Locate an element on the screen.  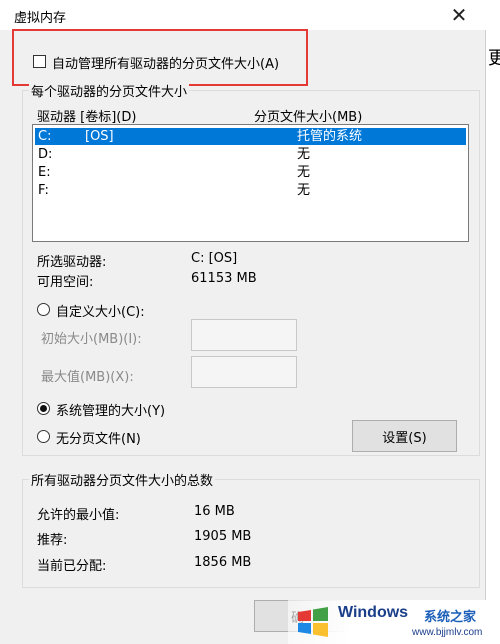
initial-size-input is located at coordinates (244, 335).